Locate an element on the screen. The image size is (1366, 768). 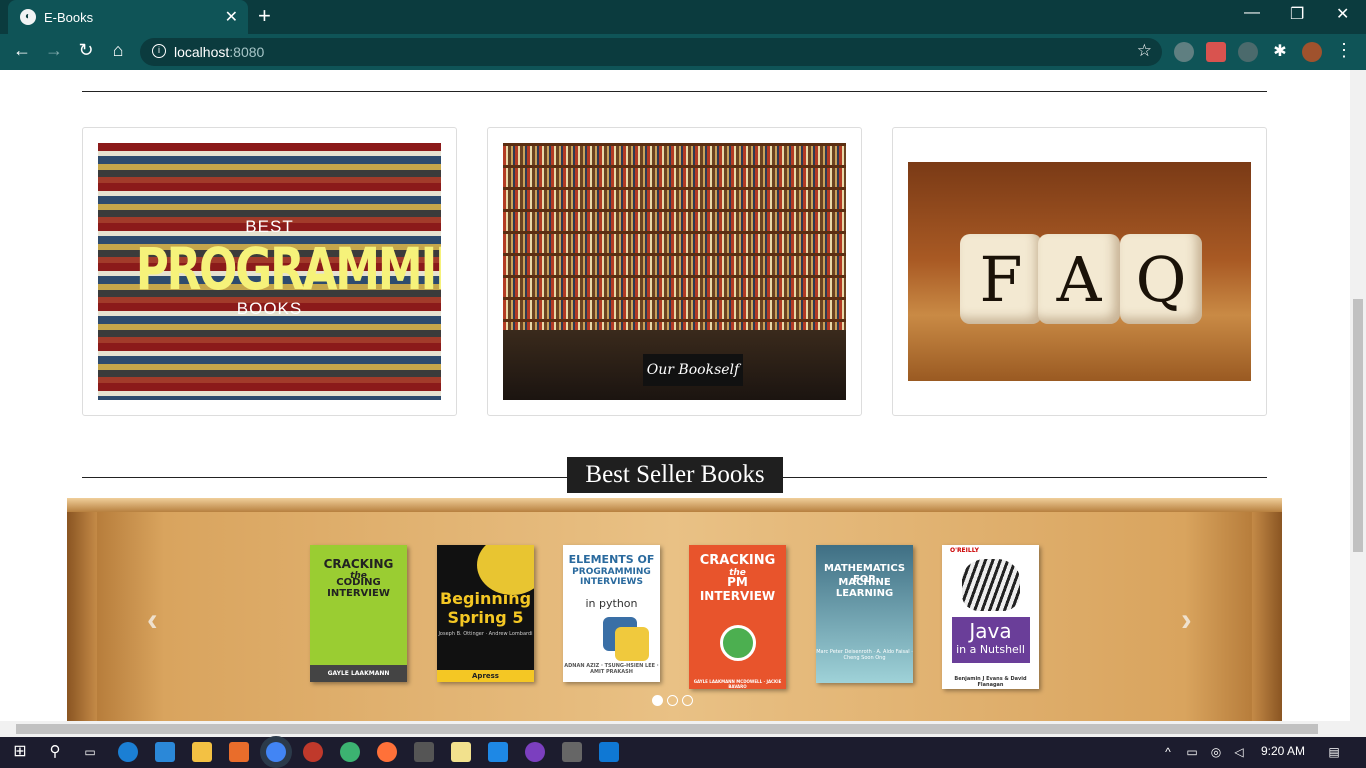
tray-chevron-icon: ^ is located at coordinates (1168, 752).